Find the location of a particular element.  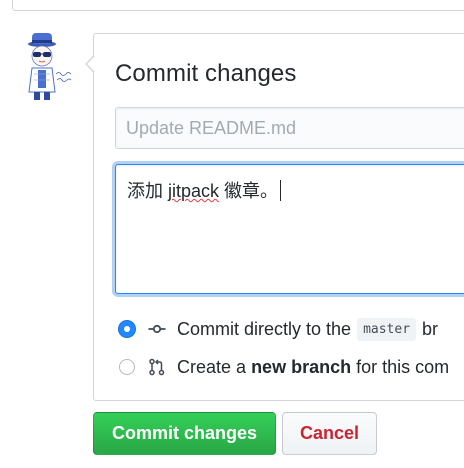

commit-changes-button: Commit changes is located at coordinates (184, 433).